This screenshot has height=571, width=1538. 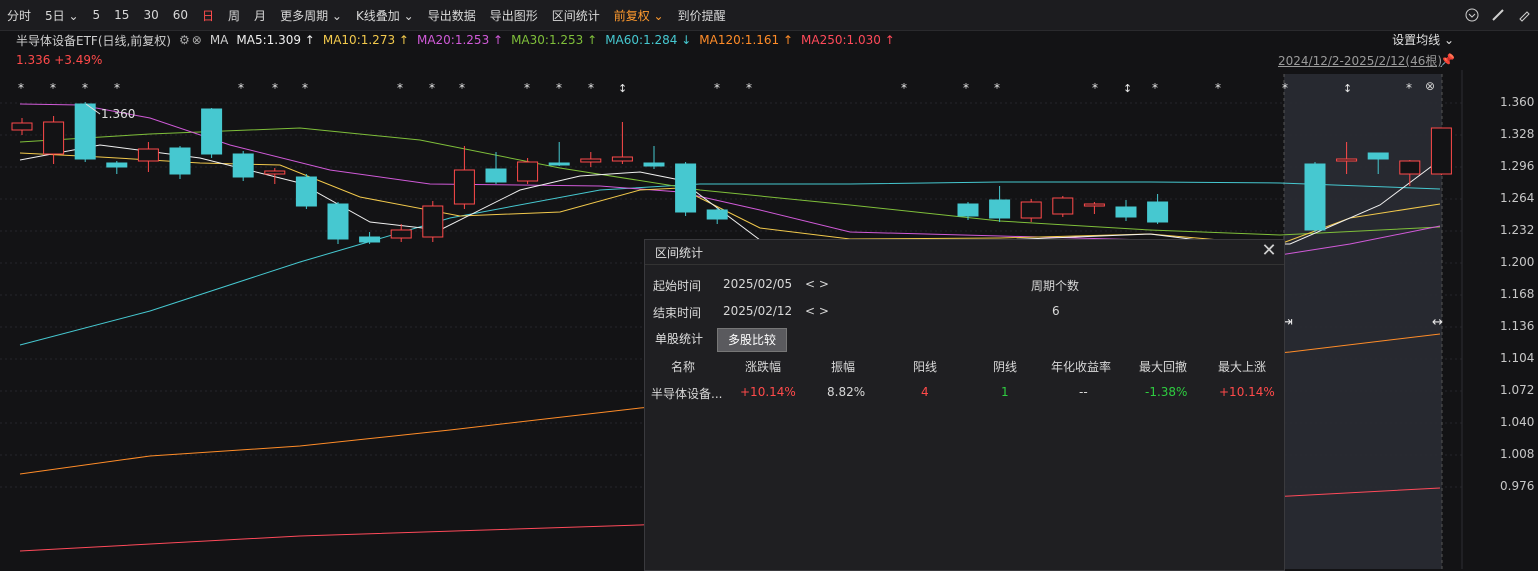 I want to click on y-tick-label: 1.008, so click(x=1517, y=454).